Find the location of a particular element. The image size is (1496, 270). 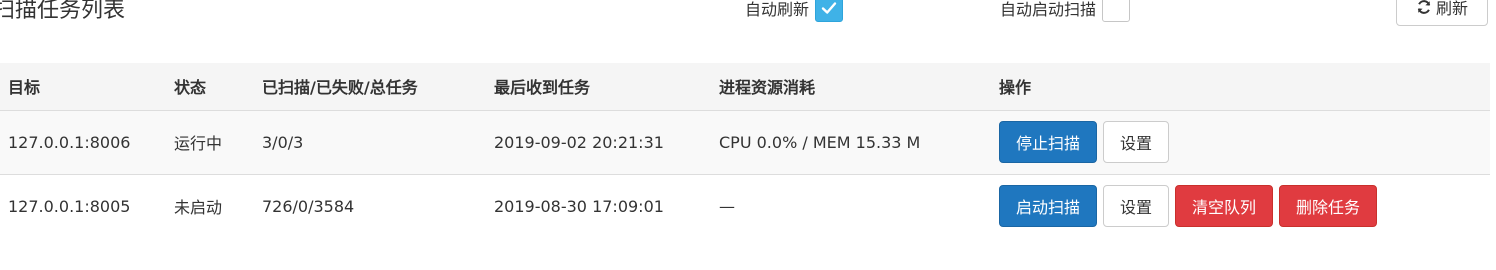

cell-actions: 启动扫描 设置 清空队列 删除任务 is located at coordinates (1240, 206).